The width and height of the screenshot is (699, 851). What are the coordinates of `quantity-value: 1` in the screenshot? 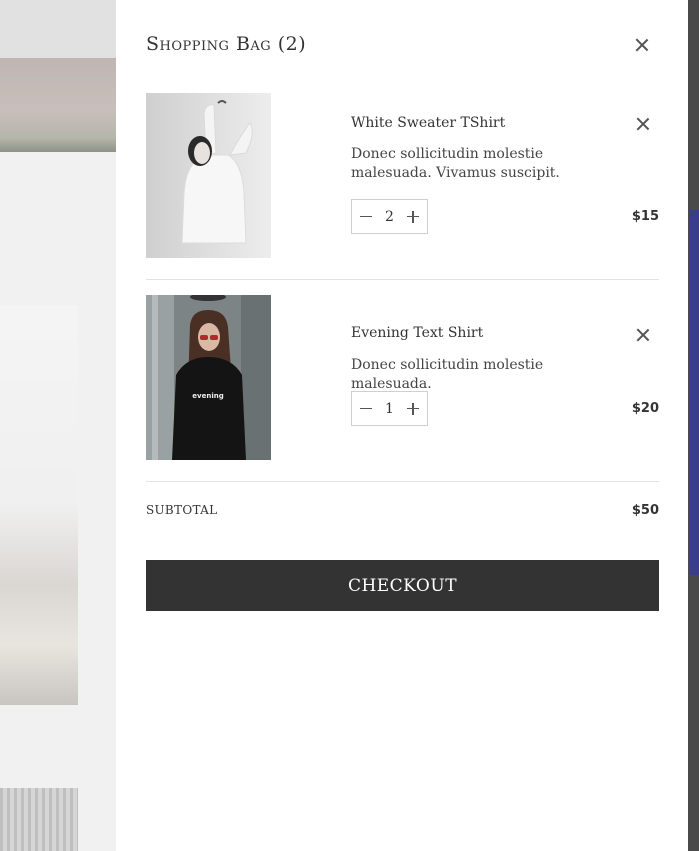 It's located at (389, 409).